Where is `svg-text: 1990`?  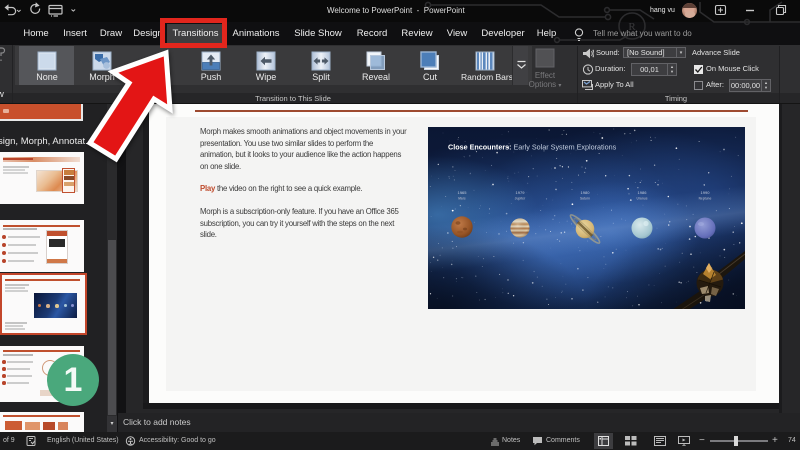 svg-text: 1990 is located at coordinates (706, 192).